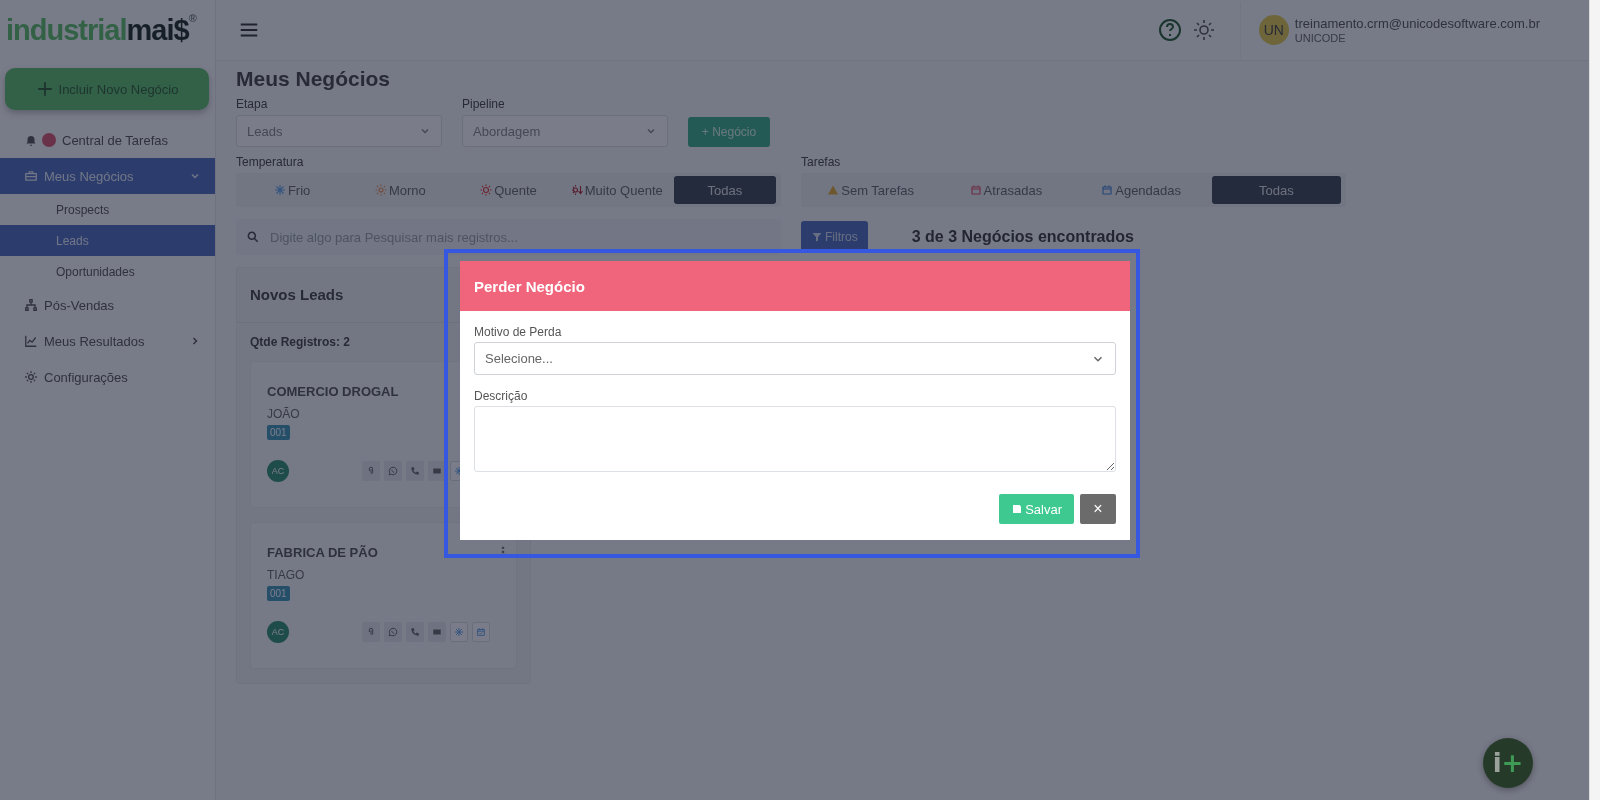 The image size is (1600, 800). I want to click on record-count: Qtde Registros: 2, so click(301, 341).